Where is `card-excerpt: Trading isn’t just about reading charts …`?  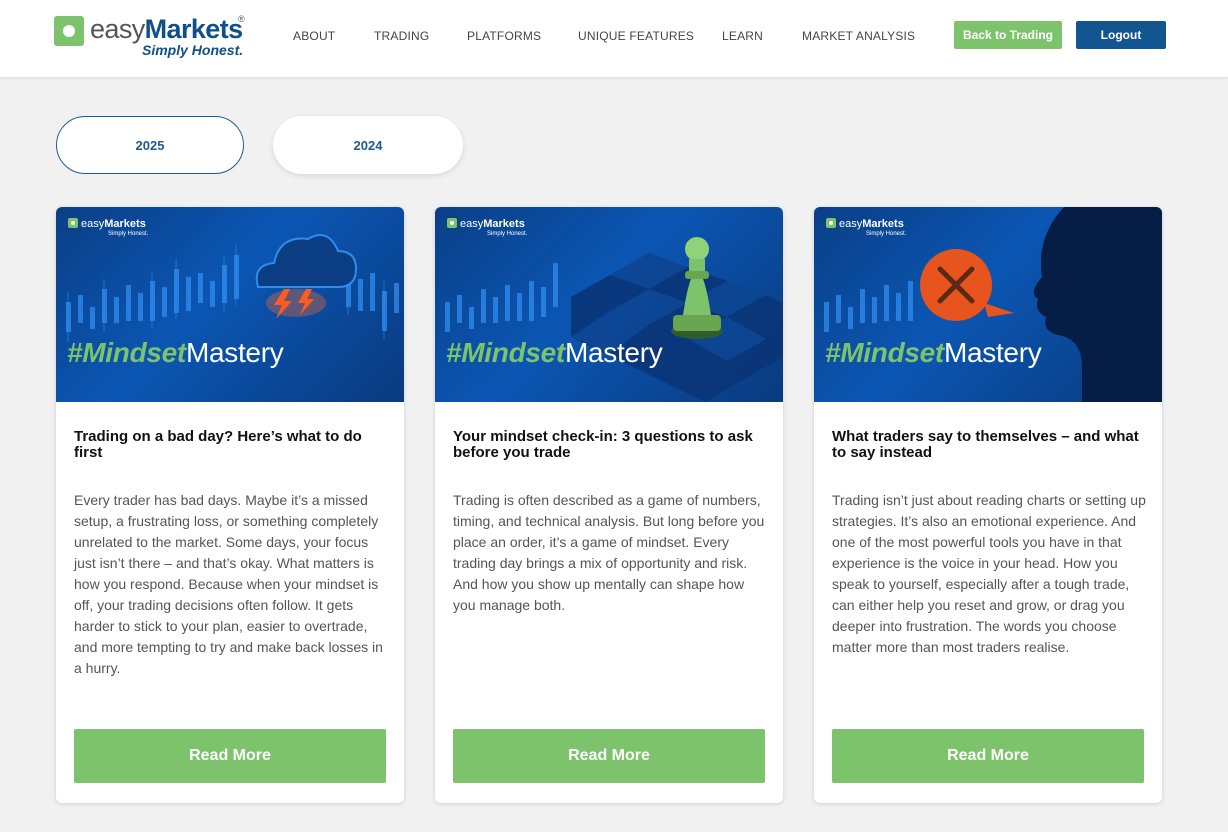
card-excerpt: Trading isn’t just about reading charts … is located at coordinates (989, 573).